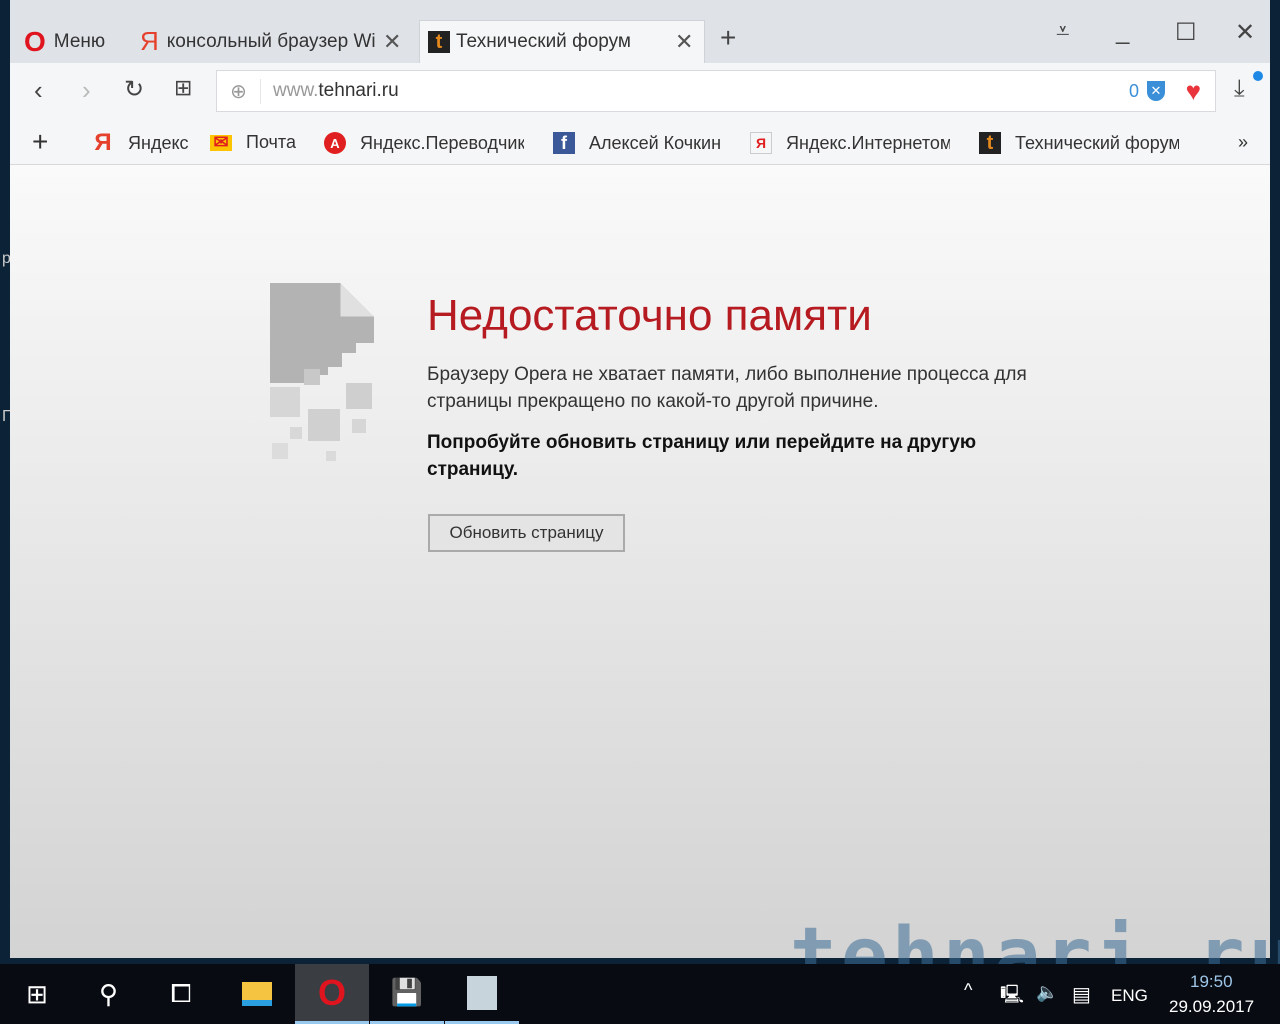 The height and width of the screenshot is (1024, 1280). I want to click on error-title: Недостаточно памяти, so click(649, 315).